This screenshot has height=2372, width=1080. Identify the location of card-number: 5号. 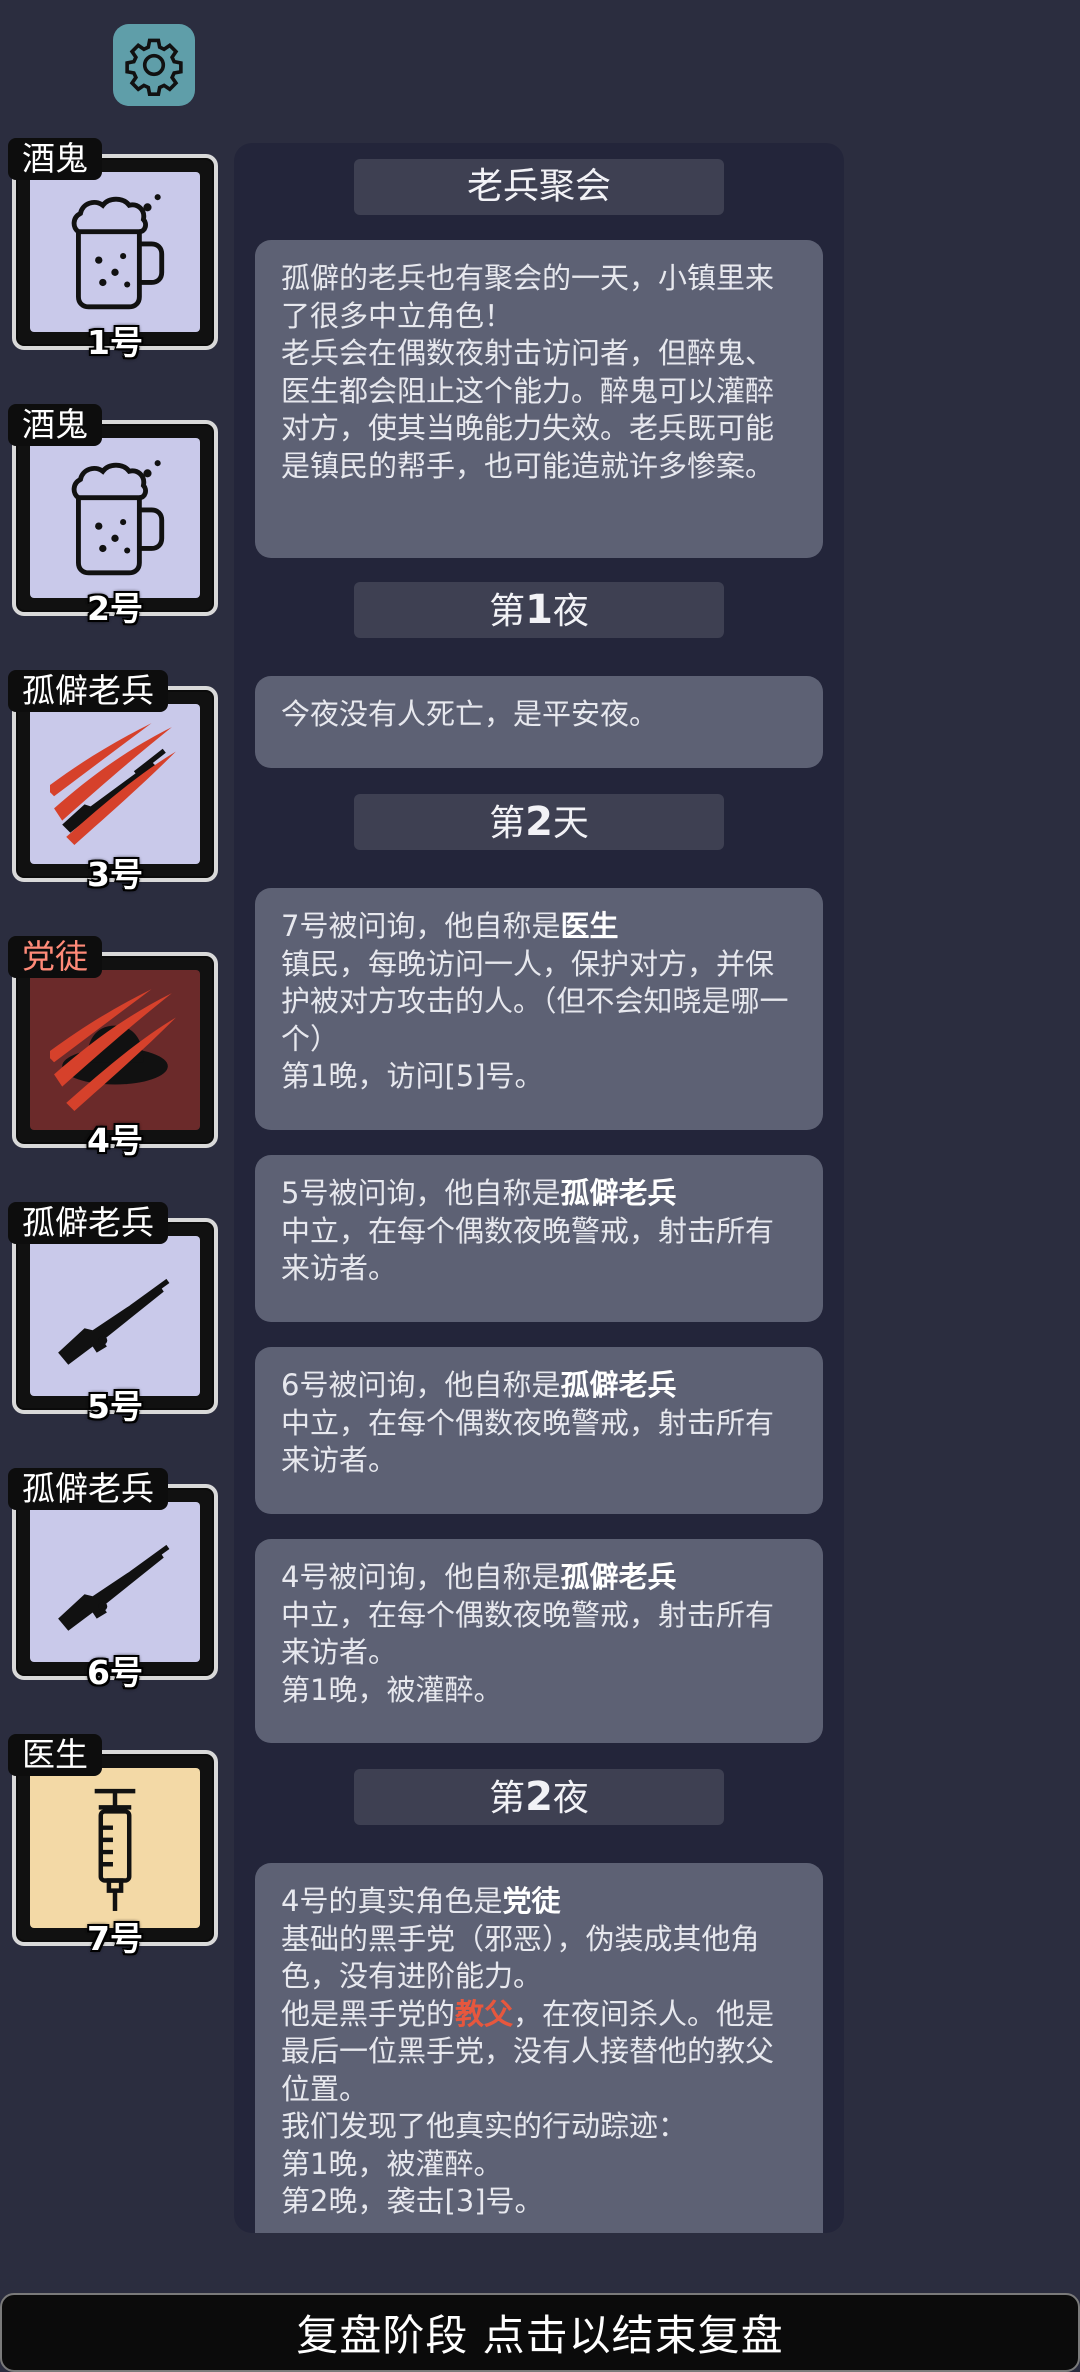
(115, 1406).